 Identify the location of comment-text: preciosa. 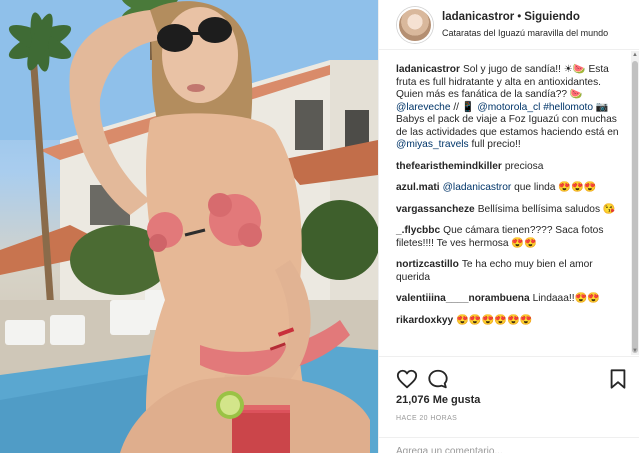
(524, 166).